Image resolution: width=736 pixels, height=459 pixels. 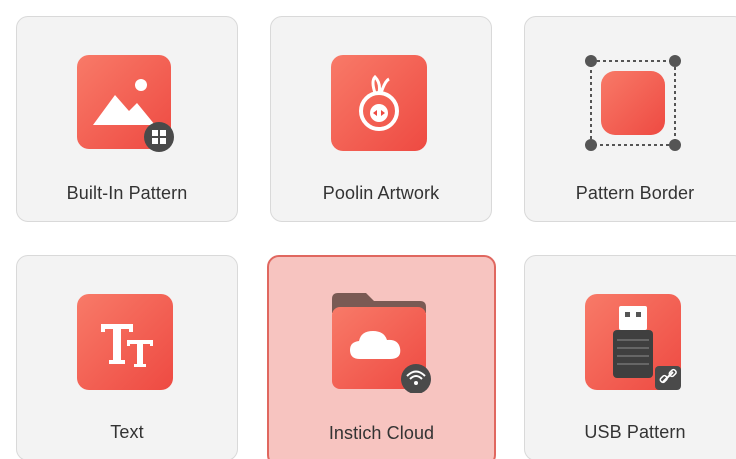 I want to click on poolin-artwork-tile: Poolin Artwork, so click(x=381, y=119).